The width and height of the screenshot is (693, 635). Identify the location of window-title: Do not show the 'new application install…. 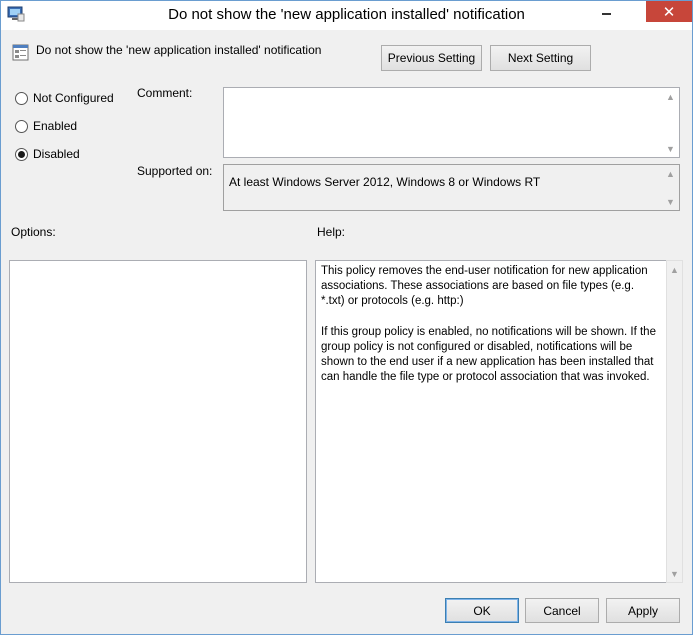
(346, 14).